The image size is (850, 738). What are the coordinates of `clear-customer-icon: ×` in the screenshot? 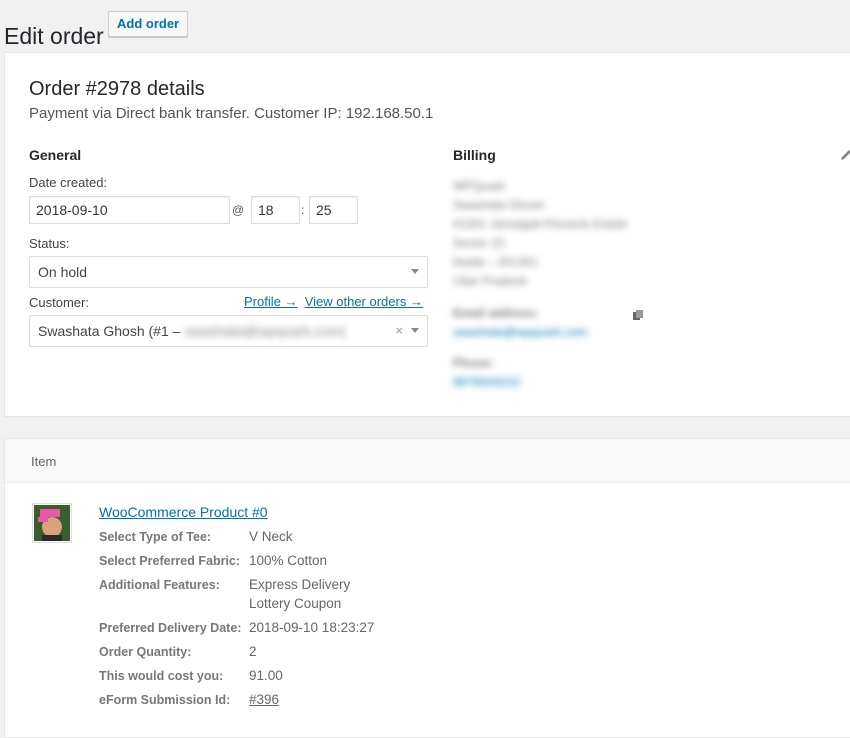 It's located at (399, 331).